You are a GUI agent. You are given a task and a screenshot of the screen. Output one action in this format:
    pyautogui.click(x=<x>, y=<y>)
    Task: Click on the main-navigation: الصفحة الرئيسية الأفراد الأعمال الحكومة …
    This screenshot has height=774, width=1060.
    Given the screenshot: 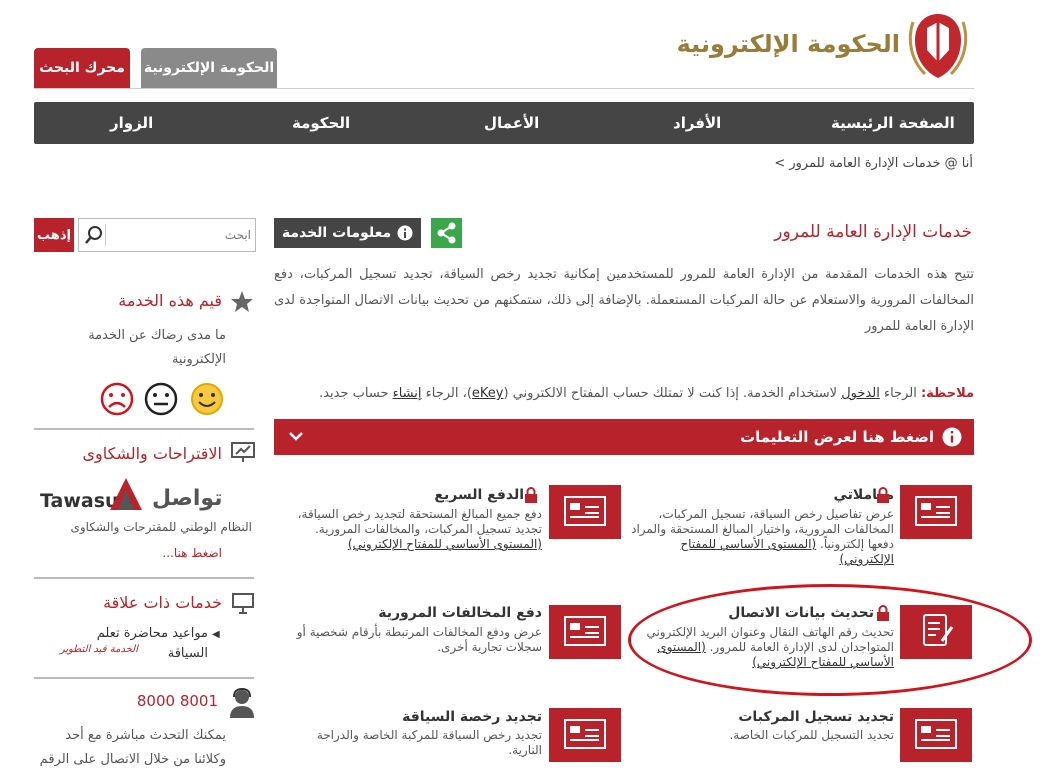 What is the action you would take?
    pyautogui.click(x=504, y=123)
    